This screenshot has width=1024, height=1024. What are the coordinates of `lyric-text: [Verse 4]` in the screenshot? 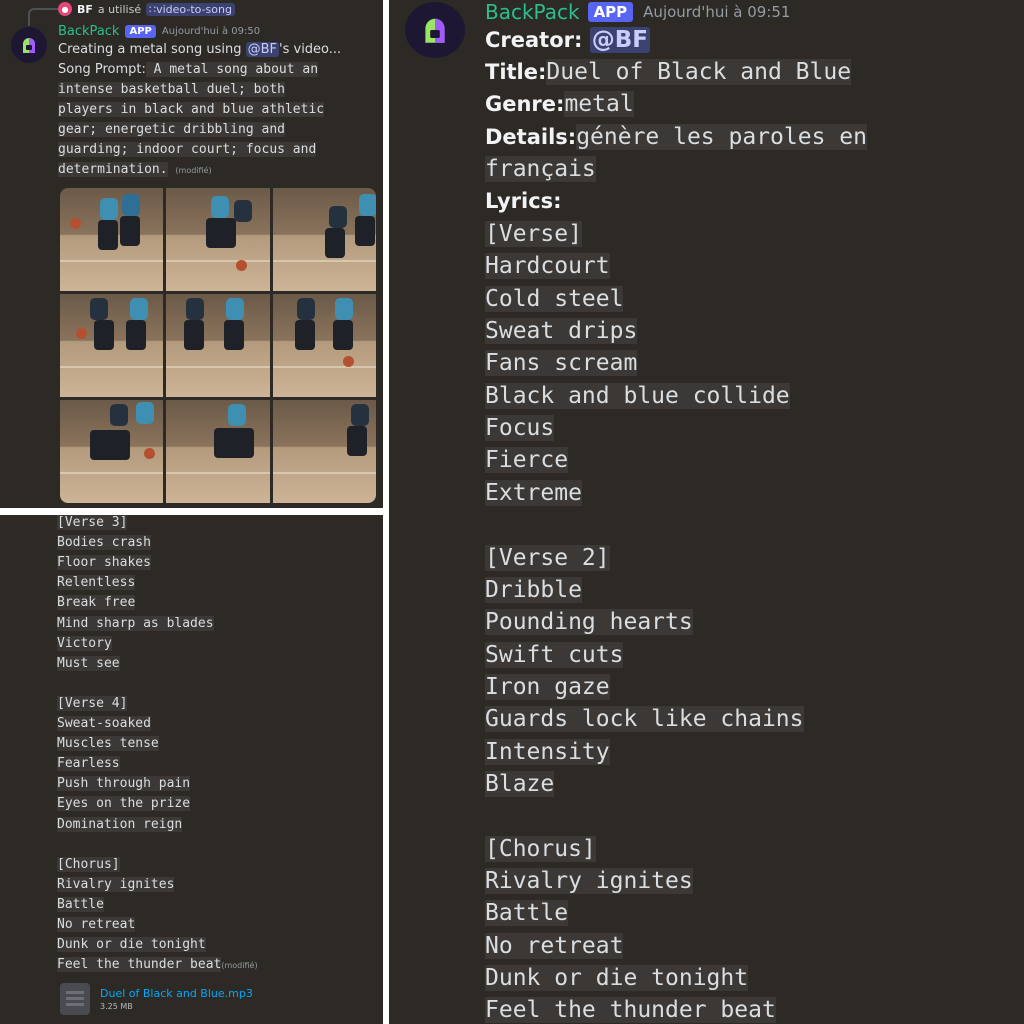 It's located at (92, 703).